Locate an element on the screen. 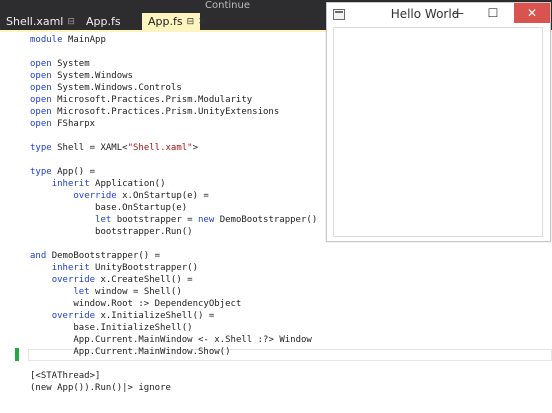 The image size is (552, 413). code-line: override x.OnStartup(e) = is located at coordinates (119, 196).